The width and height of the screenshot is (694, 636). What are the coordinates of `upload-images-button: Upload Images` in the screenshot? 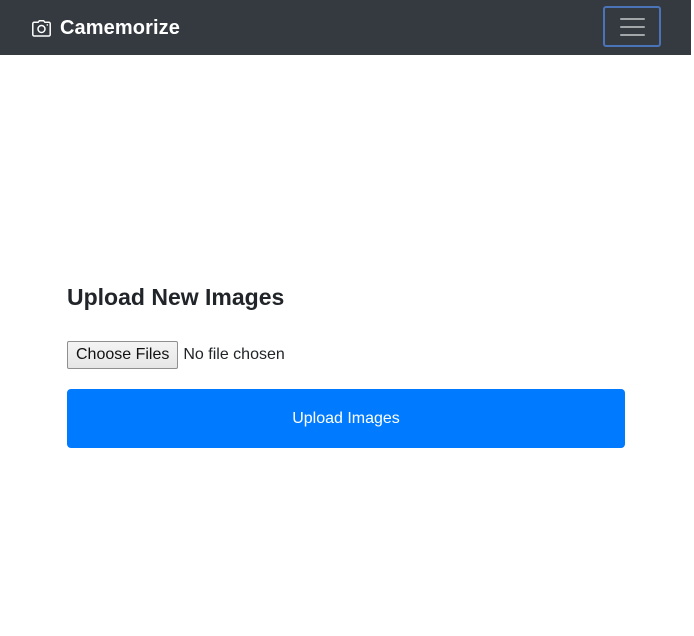 It's located at (346, 418).